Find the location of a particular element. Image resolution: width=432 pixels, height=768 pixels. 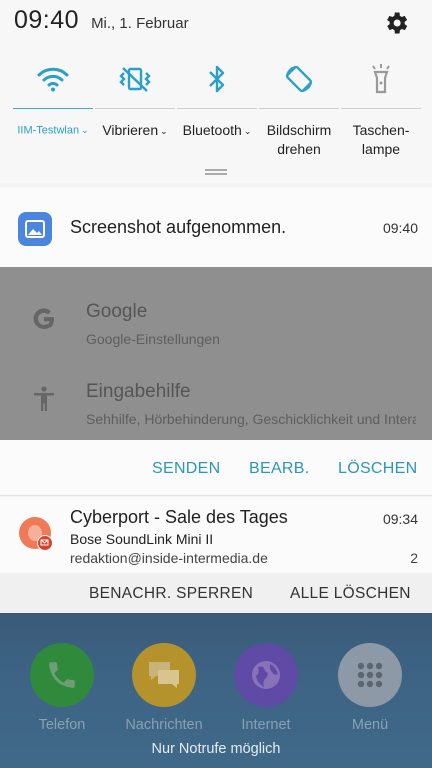

email-notification-title: Cyberport - Sale des Tages is located at coordinates (179, 517).